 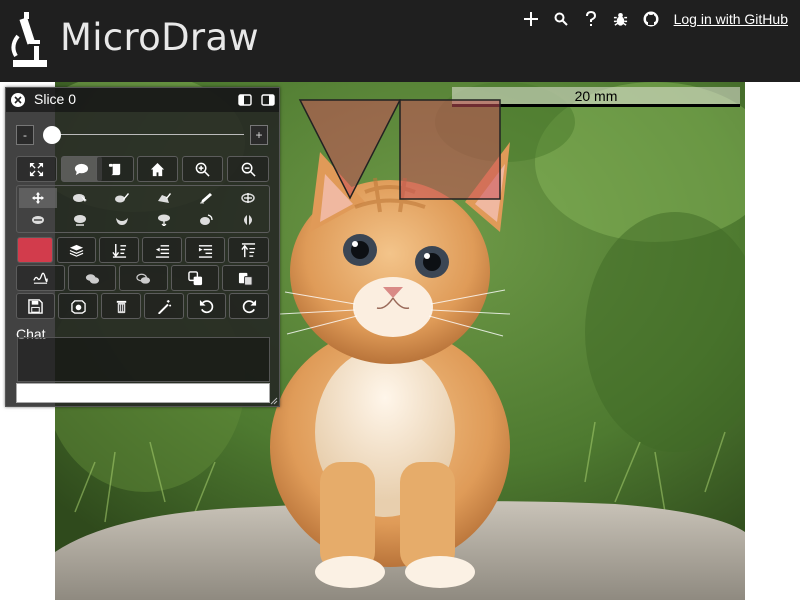 I want to click on zoom-in-button, so click(x=202, y=169).